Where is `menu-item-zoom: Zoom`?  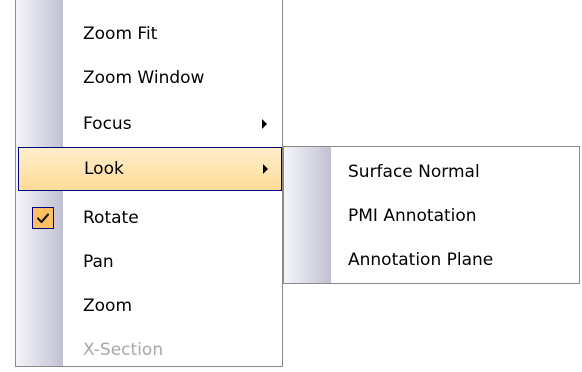 menu-item-zoom: Zoom is located at coordinates (150, 306).